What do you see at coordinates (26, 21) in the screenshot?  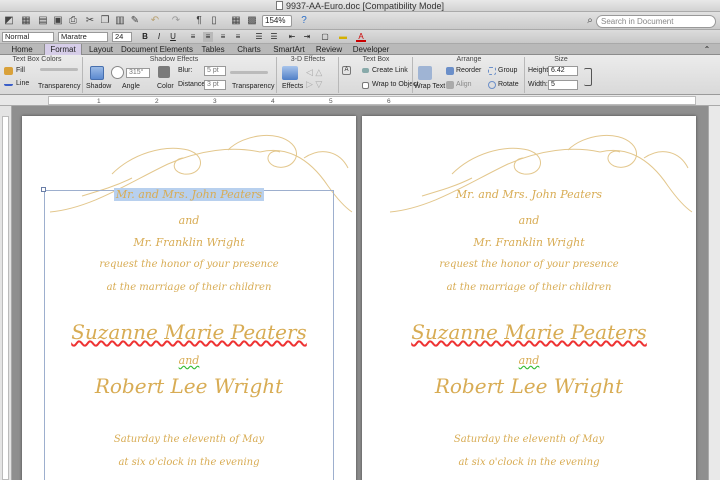 I see `gallery-icon: ▦` at bounding box center [26, 21].